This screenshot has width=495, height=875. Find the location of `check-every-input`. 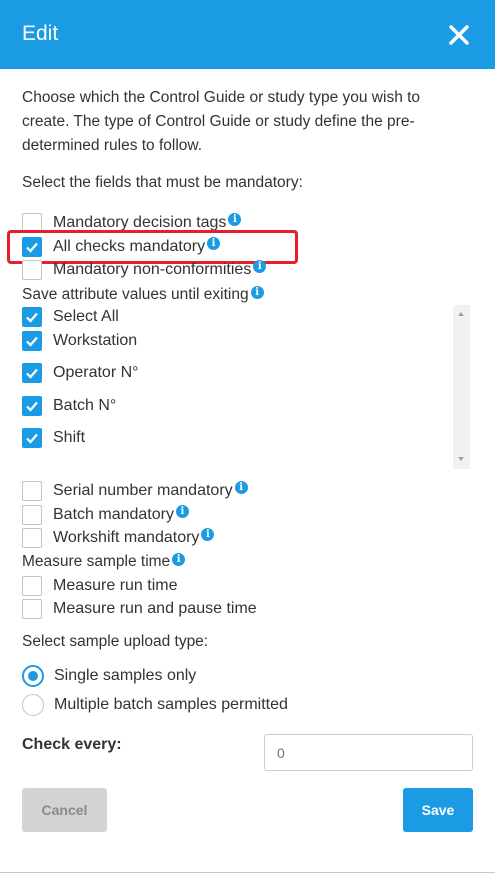

check-every-input is located at coordinates (368, 752).